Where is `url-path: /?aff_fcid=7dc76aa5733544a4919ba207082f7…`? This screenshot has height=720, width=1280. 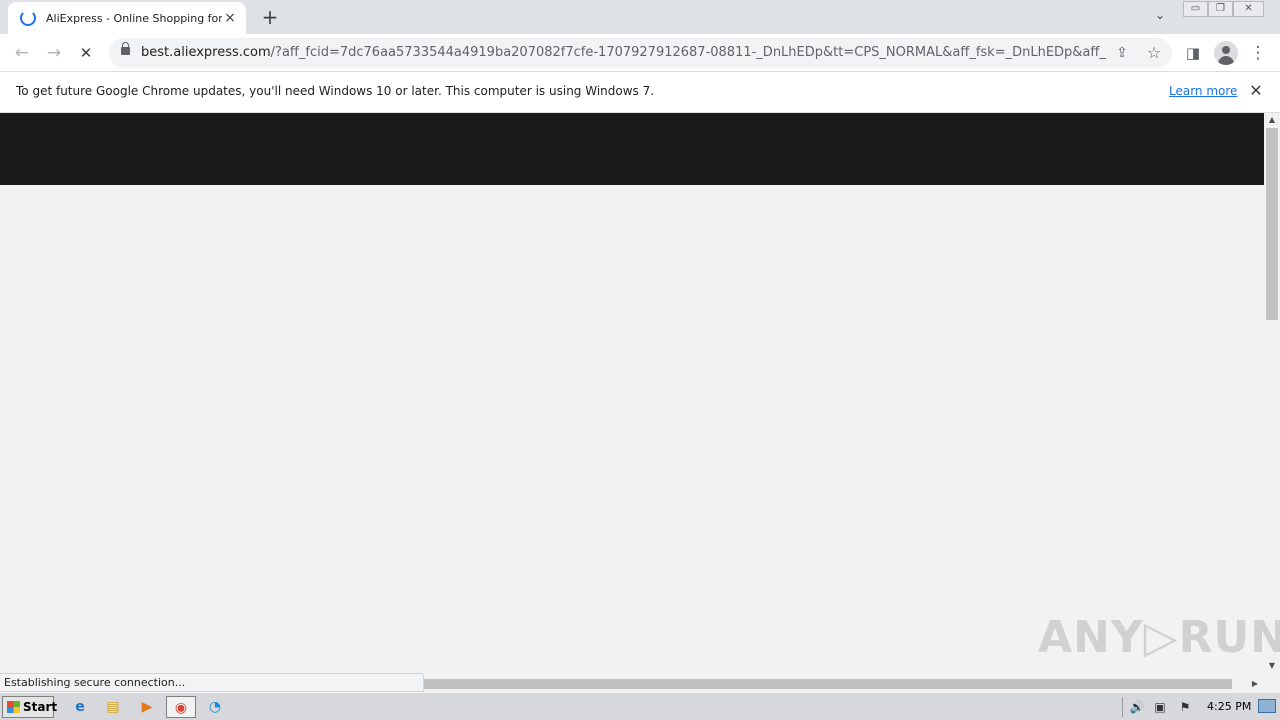 url-path: /?aff_fcid=7dc76aa5733544a4919ba207082f7… is located at coordinates (688, 52).